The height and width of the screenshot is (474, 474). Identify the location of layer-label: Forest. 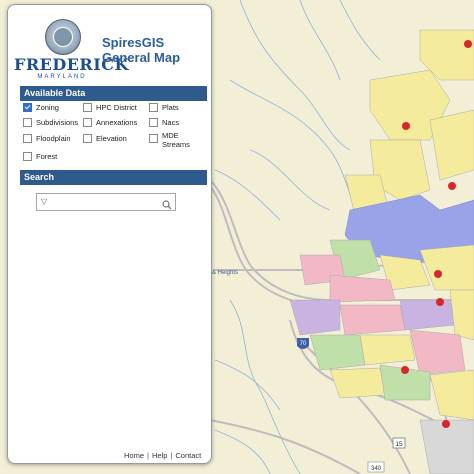
(47, 156).